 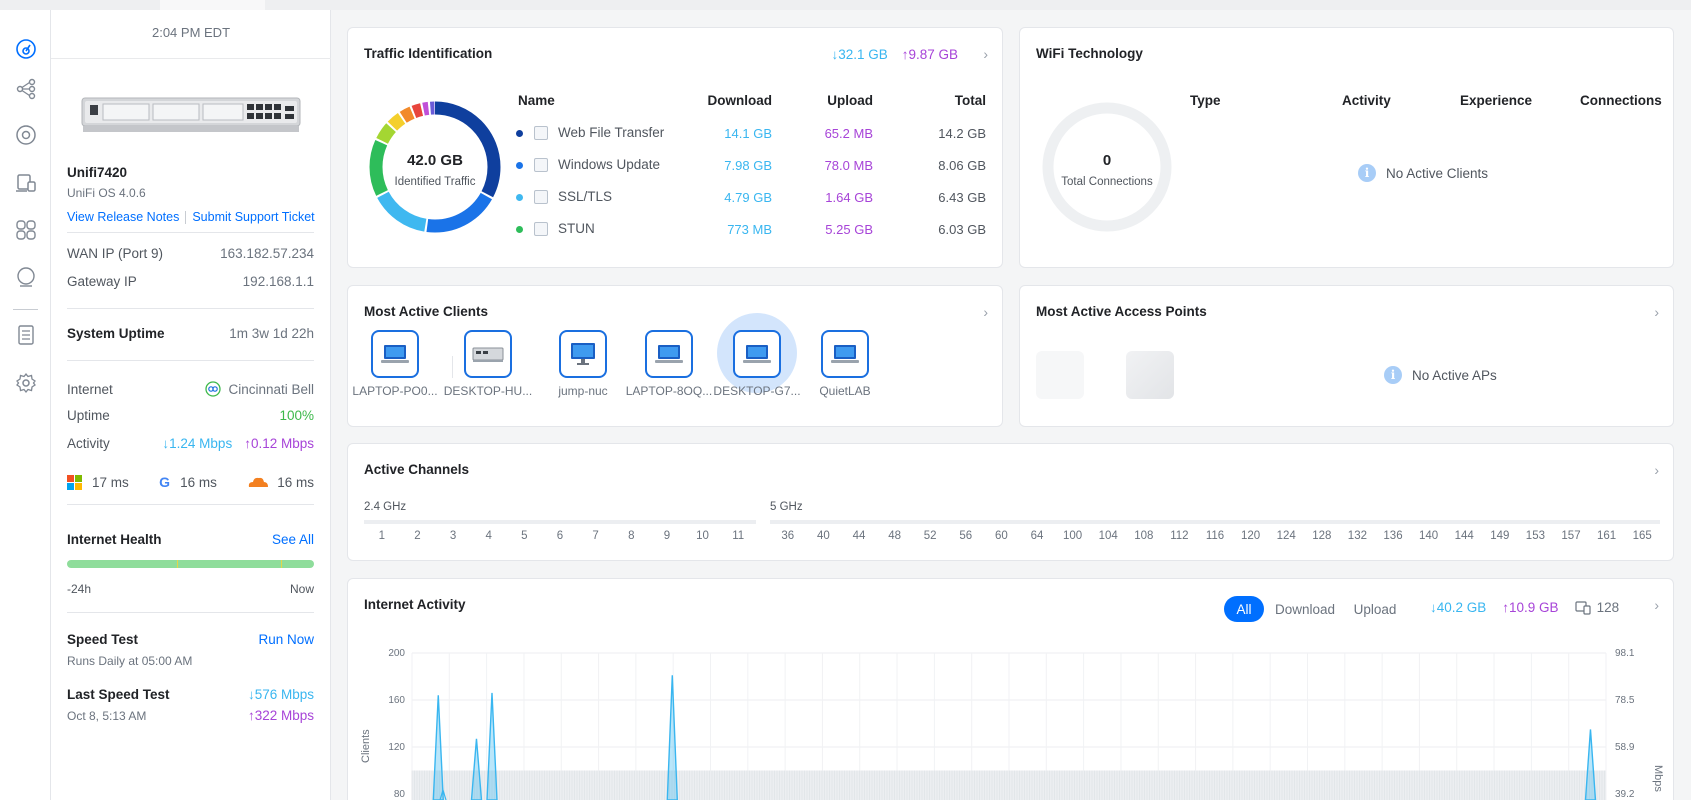 What do you see at coordinates (740, 100) in the screenshot?
I see `col-download: Download` at bounding box center [740, 100].